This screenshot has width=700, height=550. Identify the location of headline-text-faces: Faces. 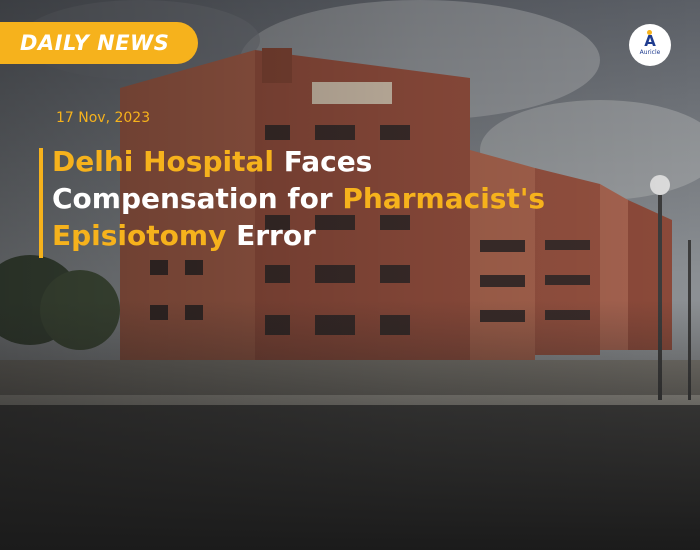
(323, 161).